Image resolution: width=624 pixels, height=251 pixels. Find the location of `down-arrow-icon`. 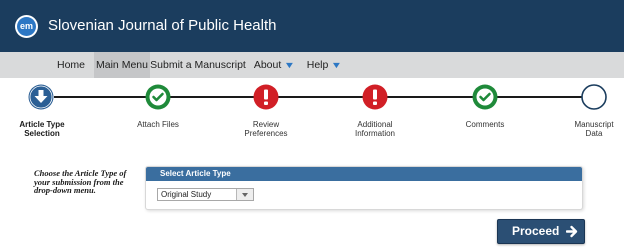

down-arrow-icon is located at coordinates (41, 97).